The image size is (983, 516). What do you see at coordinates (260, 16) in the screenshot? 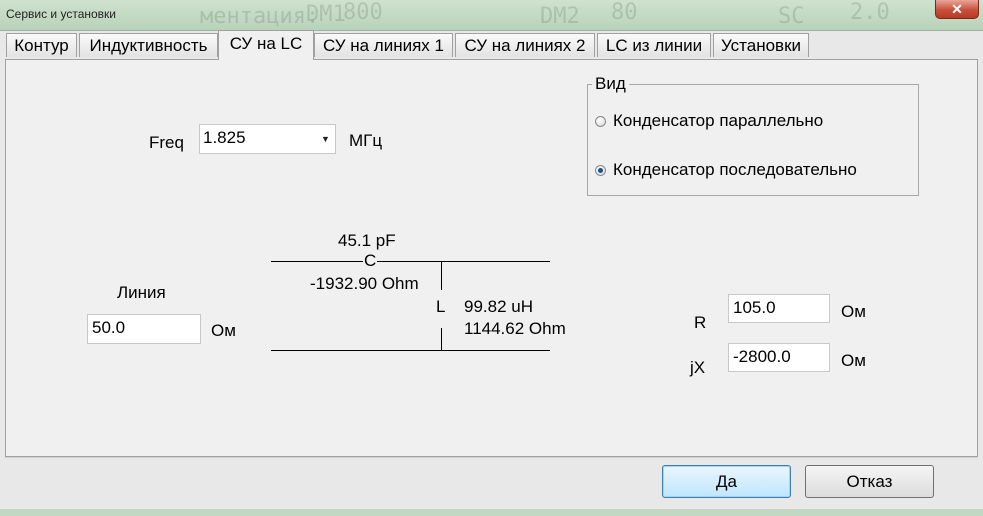
I see `background-text: ментация:` at bounding box center [260, 16].